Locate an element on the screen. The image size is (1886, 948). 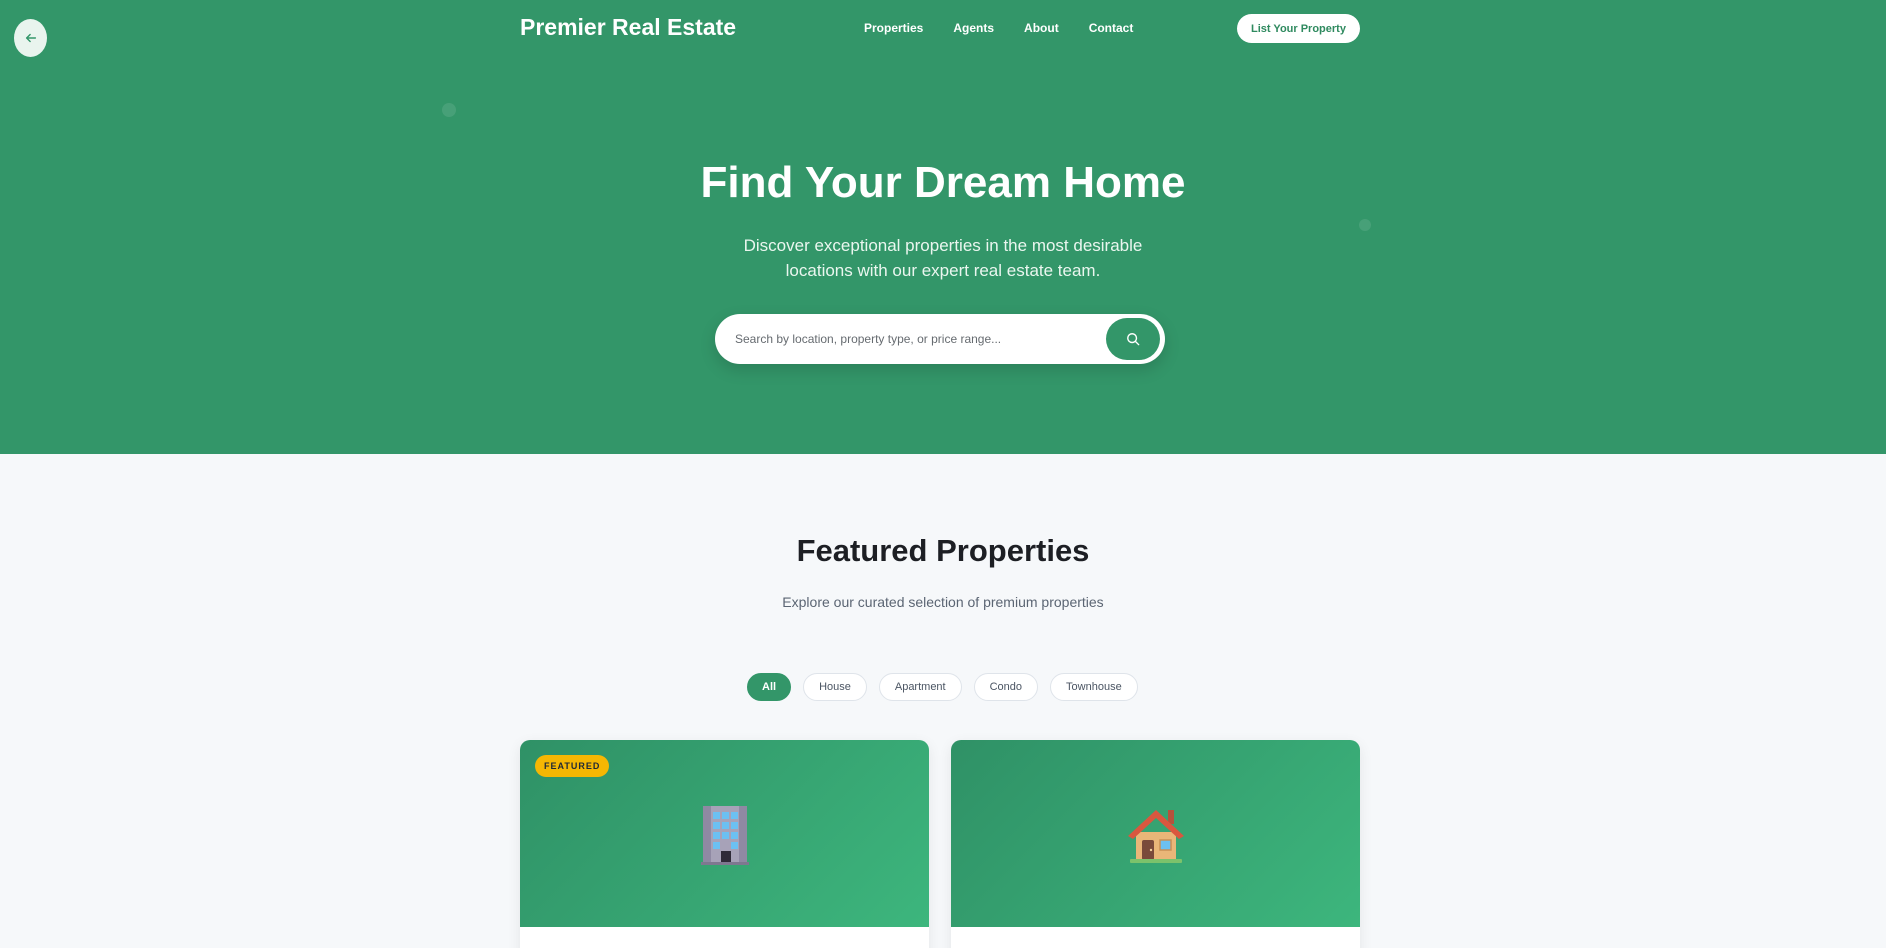
hero-title: Find Your Dream Home is located at coordinates (943, 182).